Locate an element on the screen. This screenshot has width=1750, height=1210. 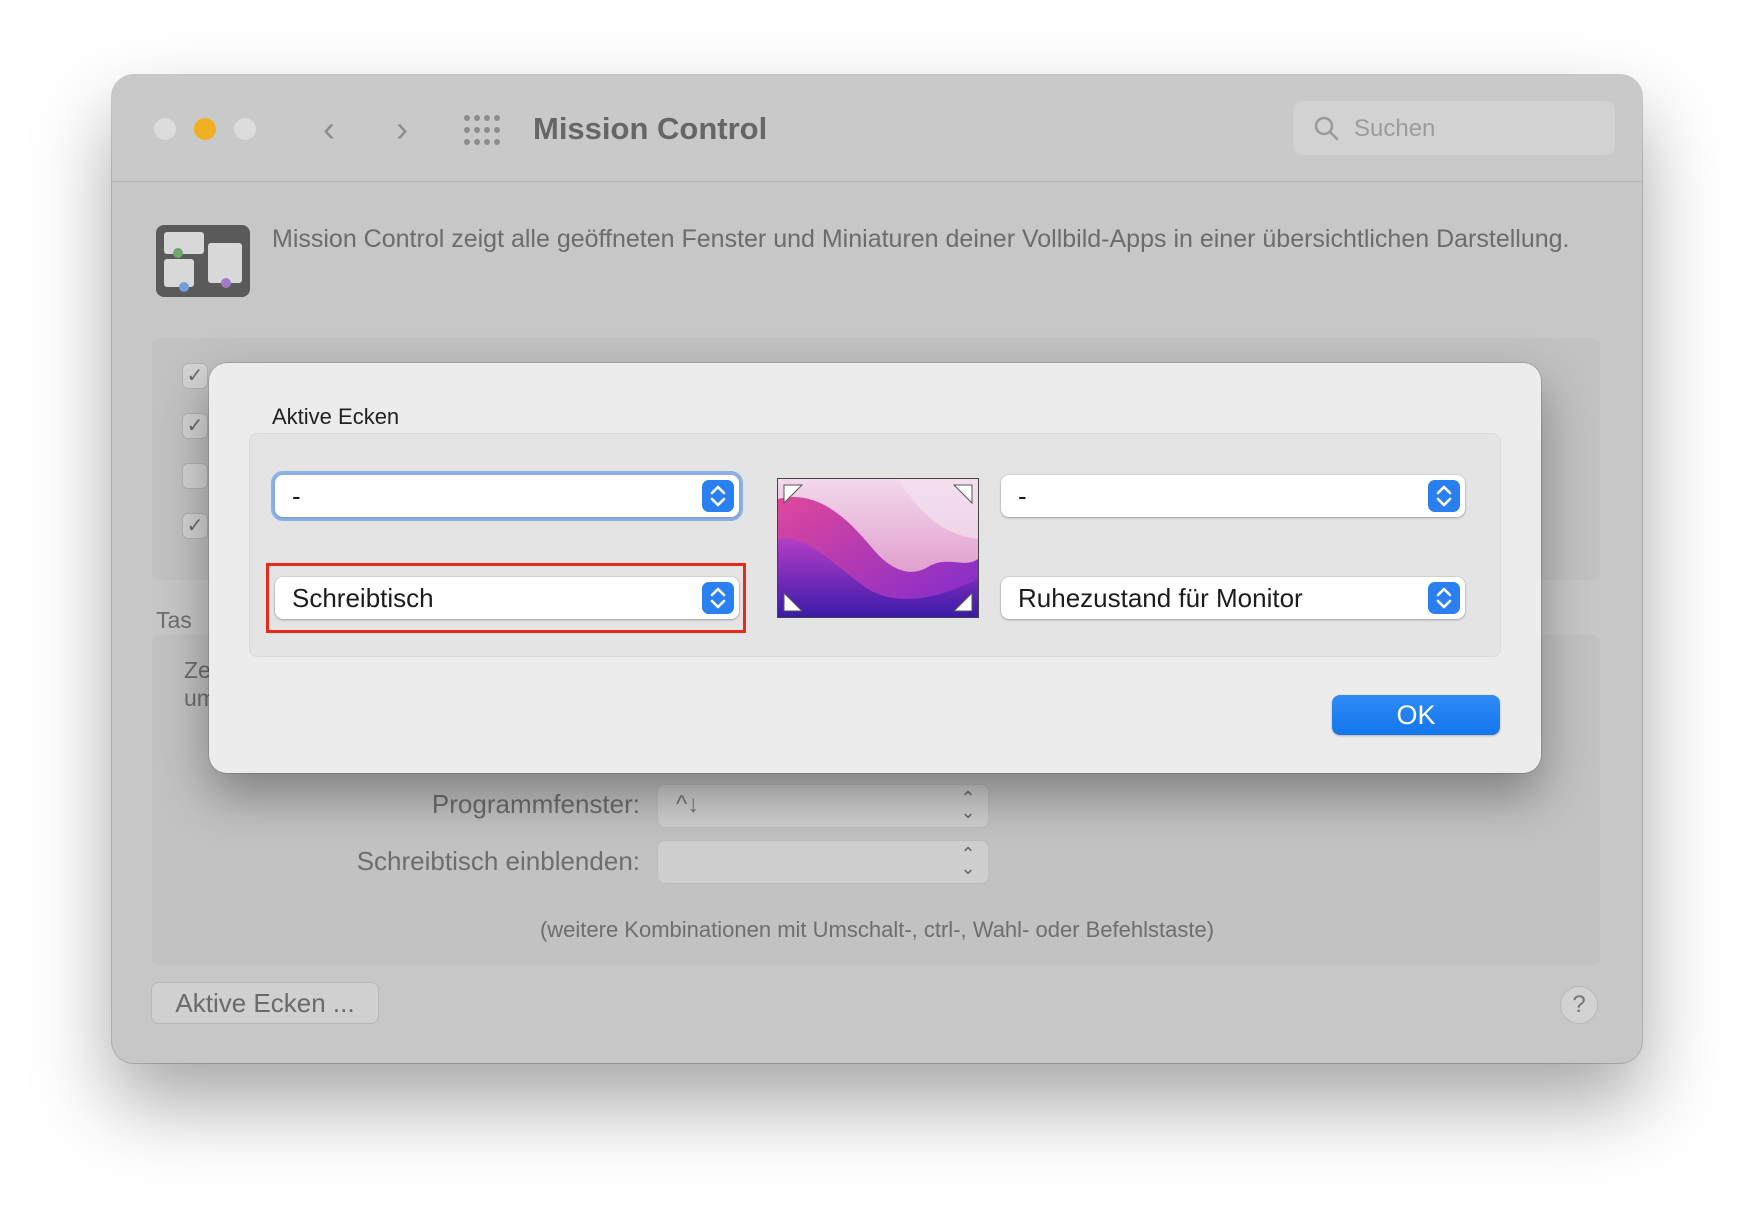
minimize-window-button is located at coordinates (205, 129).